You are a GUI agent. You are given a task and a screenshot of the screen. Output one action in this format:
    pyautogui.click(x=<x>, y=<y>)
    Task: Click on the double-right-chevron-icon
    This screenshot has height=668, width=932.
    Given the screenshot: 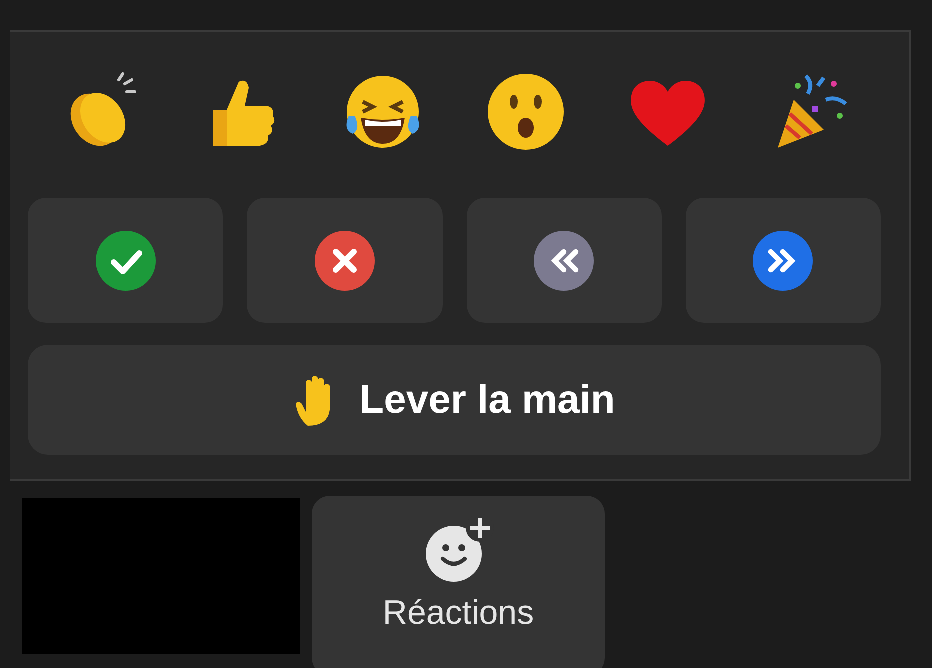 What is the action you would take?
    pyautogui.click(x=783, y=260)
    